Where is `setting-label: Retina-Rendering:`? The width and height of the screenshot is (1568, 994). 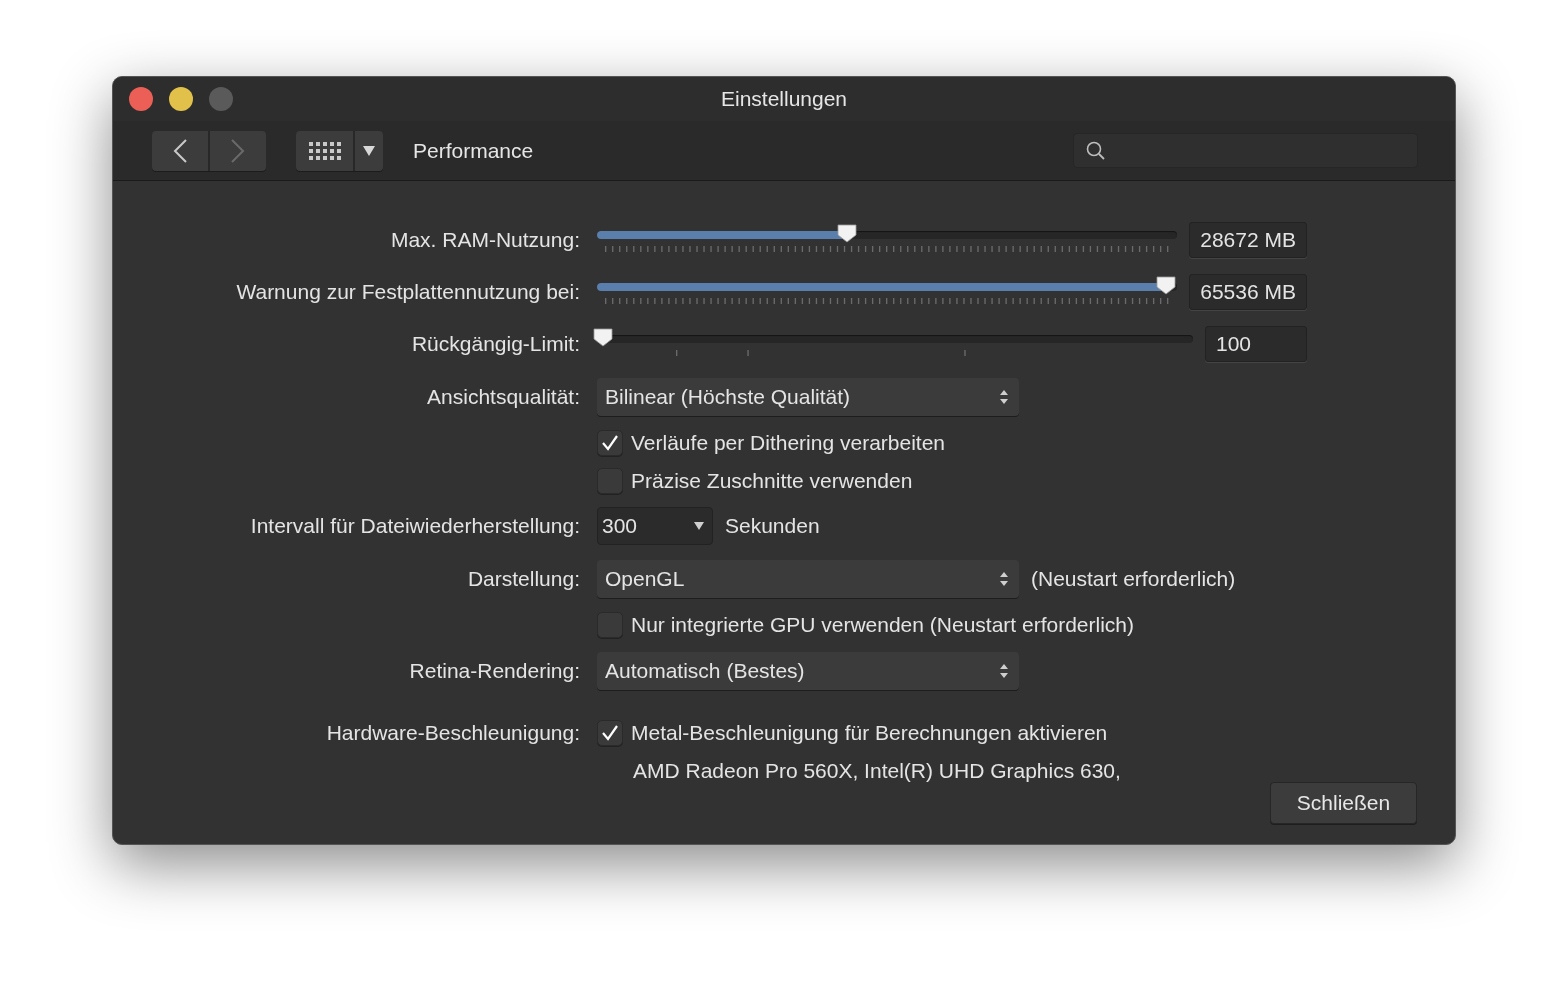 setting-label: Retina-Rendering: is located at coordinates (494, 671).